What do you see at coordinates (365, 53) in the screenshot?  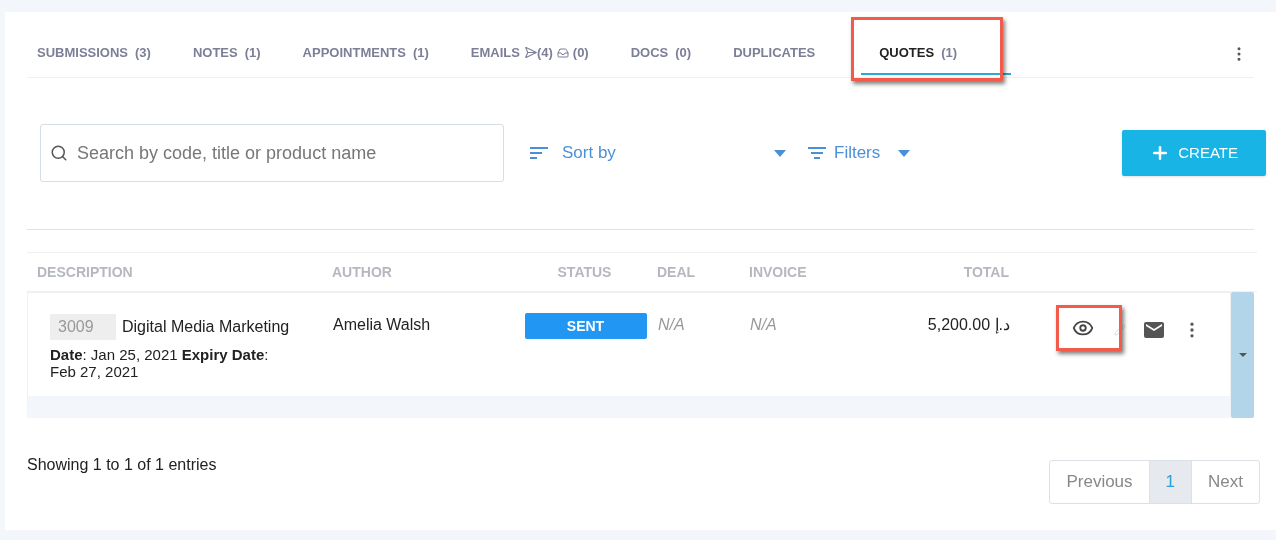 I see `tab: APPOINTMENTS (1)` at bounding box center [365, 53].